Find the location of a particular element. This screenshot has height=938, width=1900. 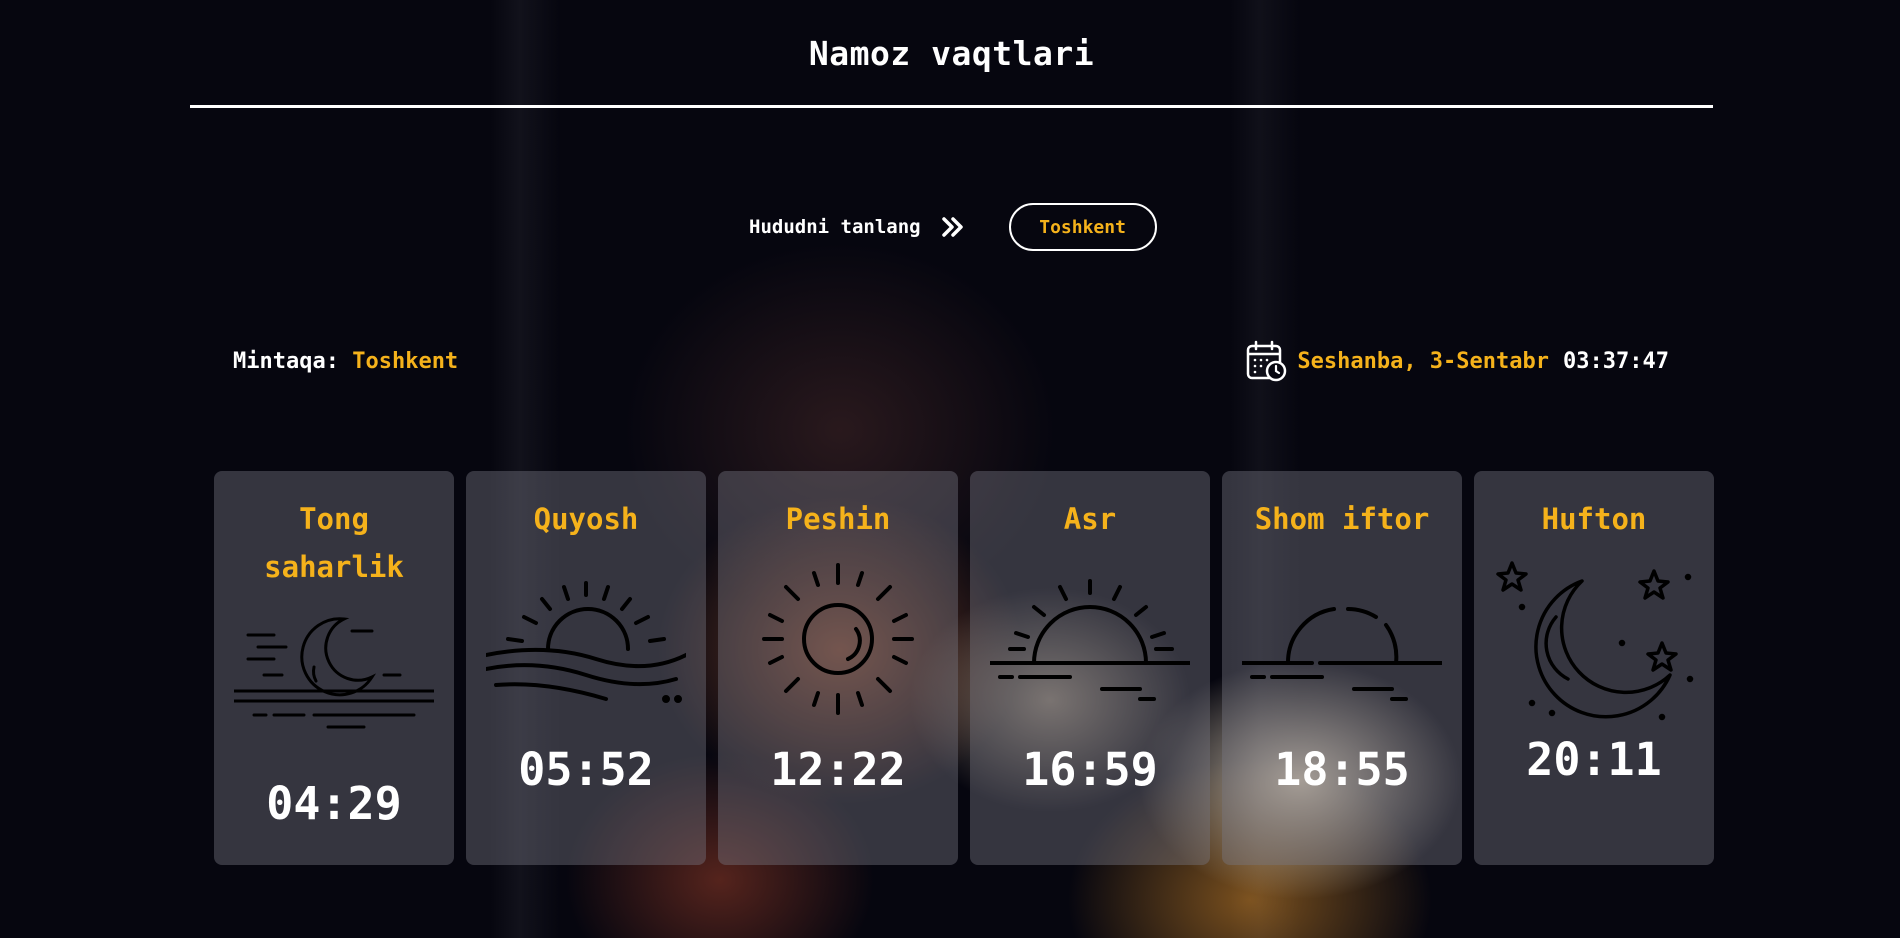

sun-icon is located at coordinates (838, 641).